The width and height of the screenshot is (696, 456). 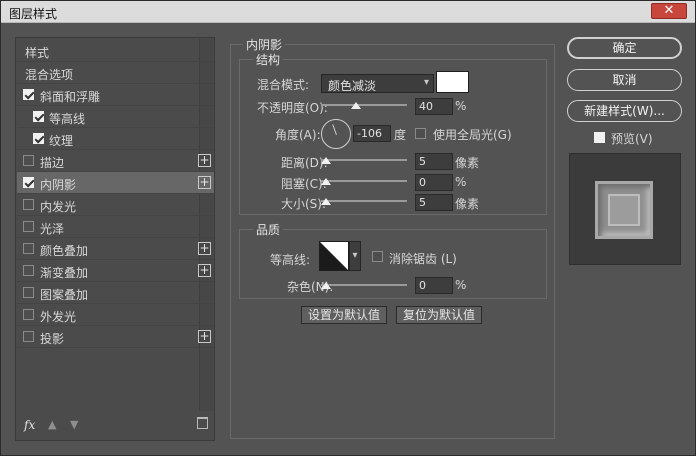 I want to click on style-list-item-stroke: 描边 +, so click(x=115, y=161).